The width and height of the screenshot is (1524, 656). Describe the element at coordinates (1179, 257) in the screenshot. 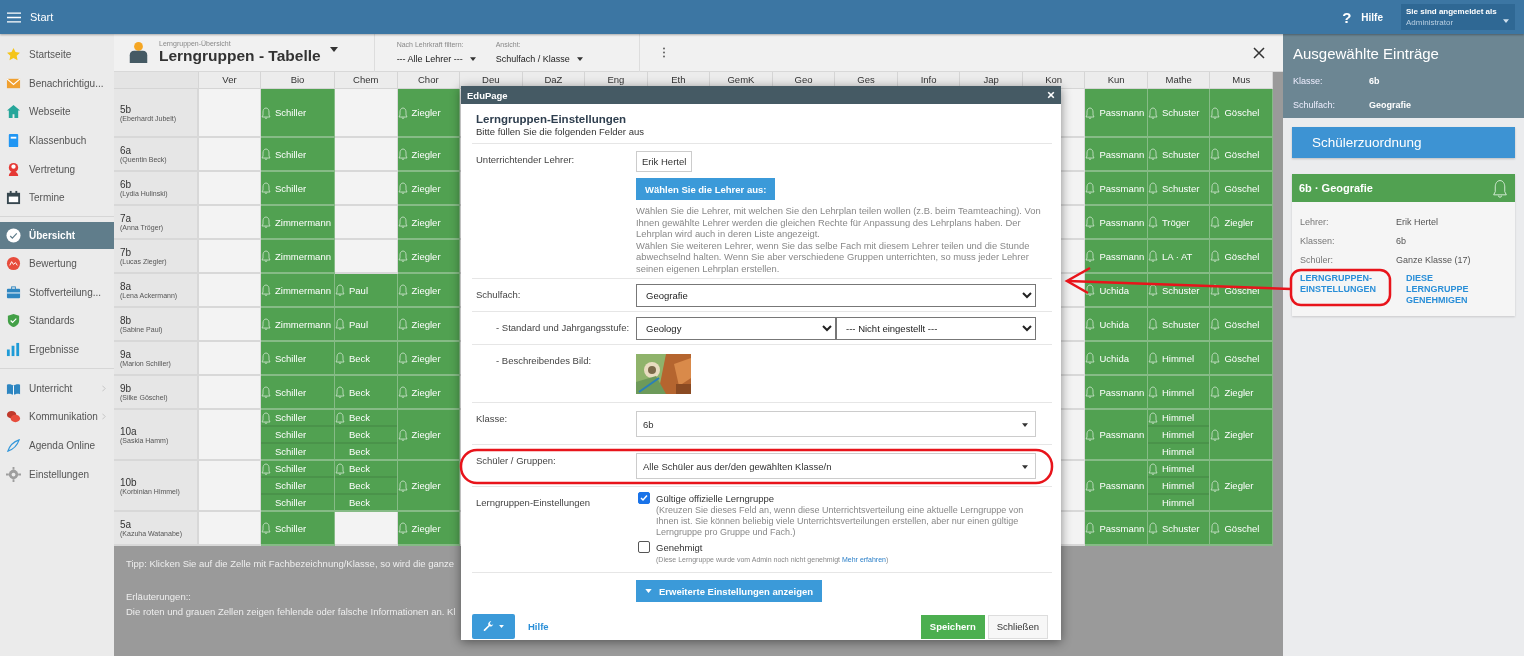

I see `table-cell: LA · AT` at that location.